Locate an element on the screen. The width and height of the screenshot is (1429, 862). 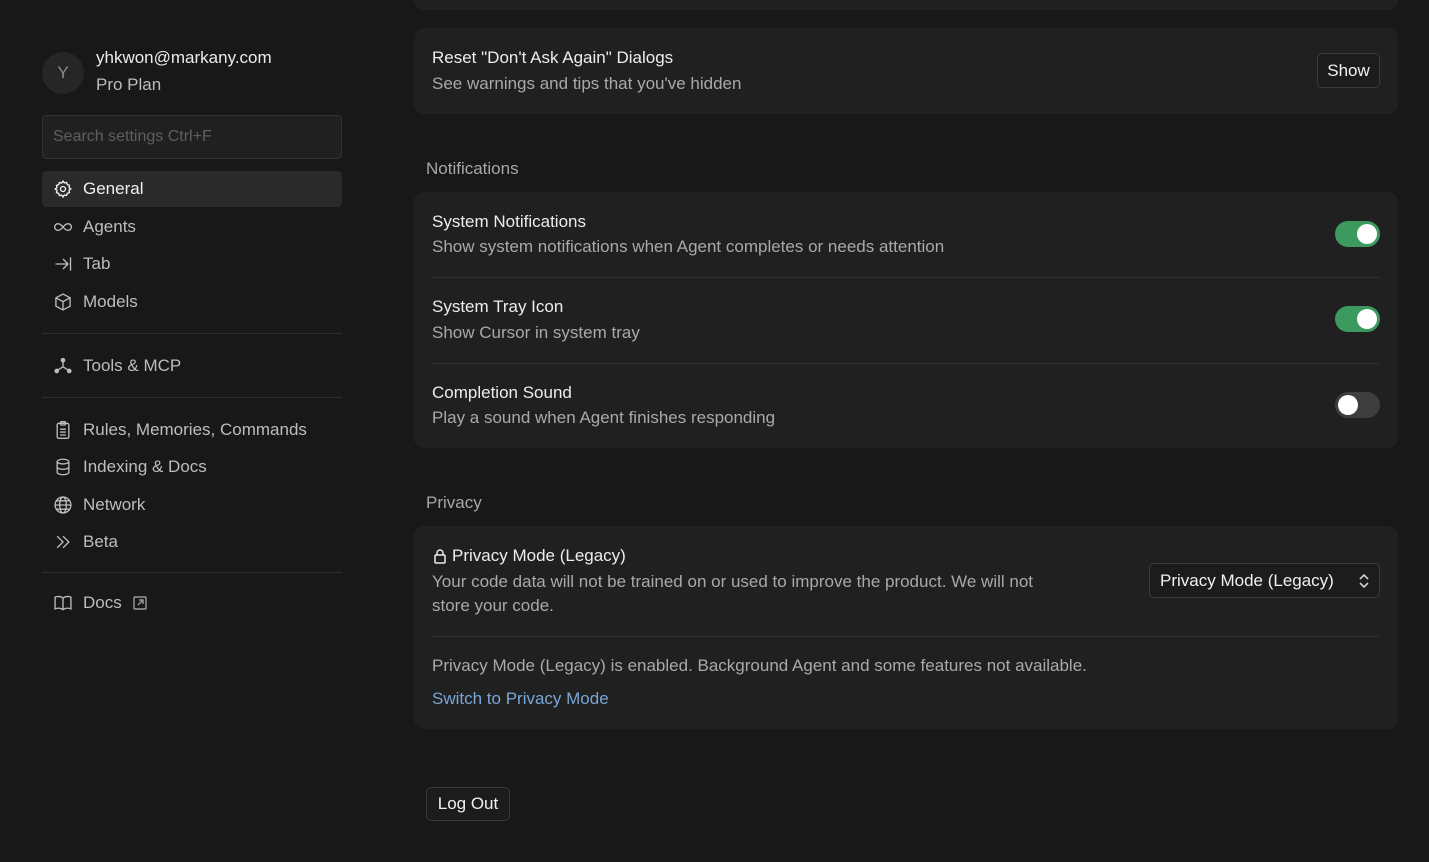
nodes-icon is located at coordinates (63, 366).